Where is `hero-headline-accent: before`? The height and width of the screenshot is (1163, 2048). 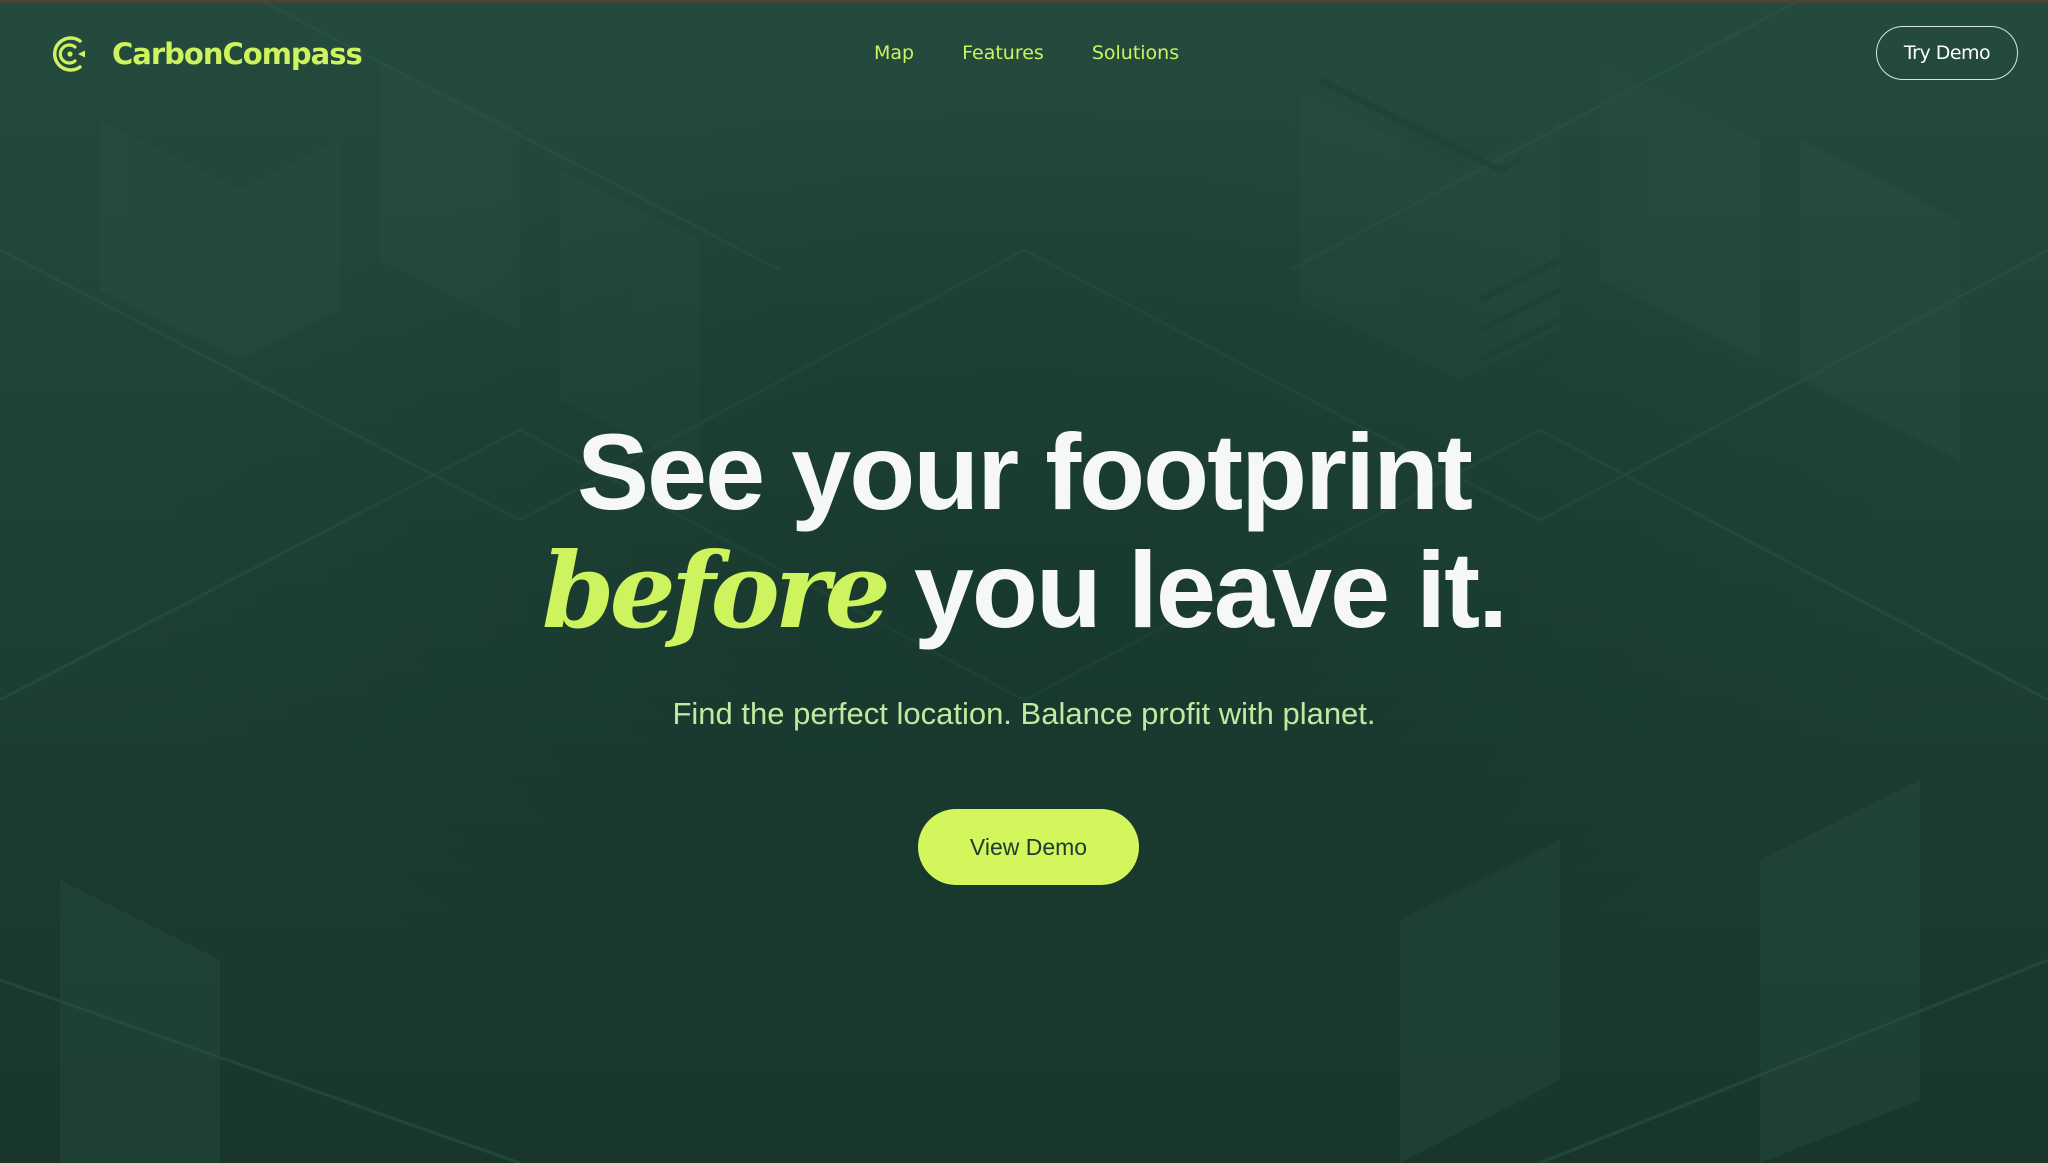 hero-headline-accent: before is located at coordinates (716, 590).